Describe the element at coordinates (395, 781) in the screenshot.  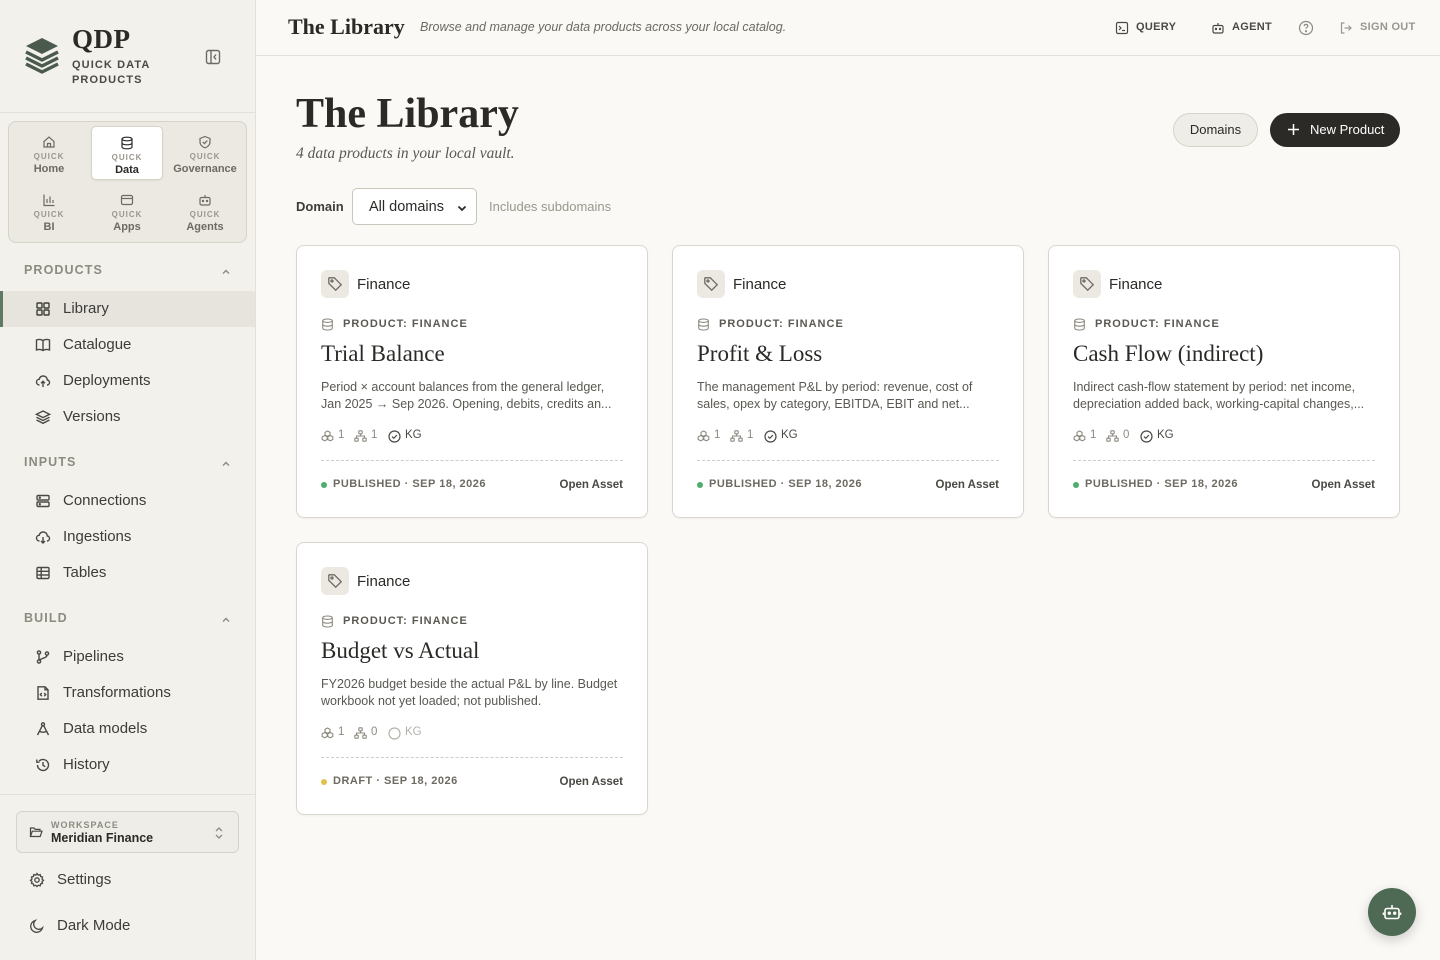
I see `status-text: DRAFT · SEP 18, 2026` at that location.